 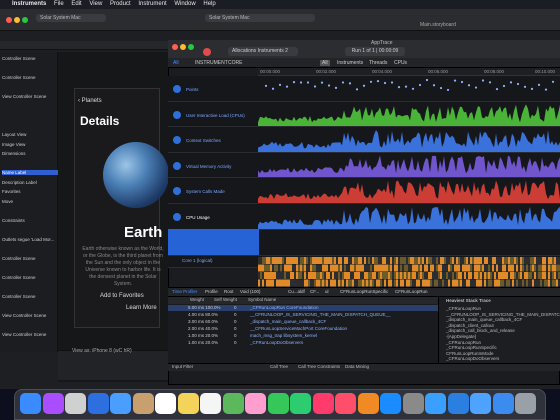 What do you see at coordinates (484, 319) in the screenshot?
I see `stack-frame: _dispatch_main_queue_callback_4CF` at bounding box center [484, 319].